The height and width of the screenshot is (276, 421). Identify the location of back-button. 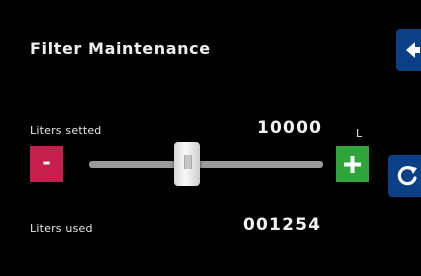
(408, 50).